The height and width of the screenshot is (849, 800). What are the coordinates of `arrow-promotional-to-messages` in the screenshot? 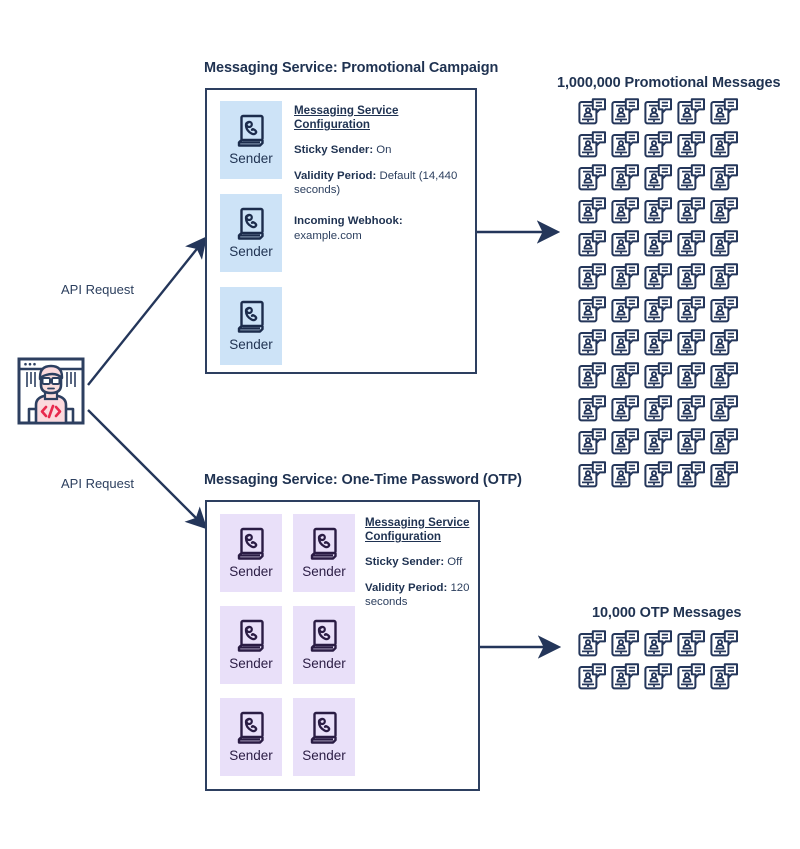 It's located at (519, 232).